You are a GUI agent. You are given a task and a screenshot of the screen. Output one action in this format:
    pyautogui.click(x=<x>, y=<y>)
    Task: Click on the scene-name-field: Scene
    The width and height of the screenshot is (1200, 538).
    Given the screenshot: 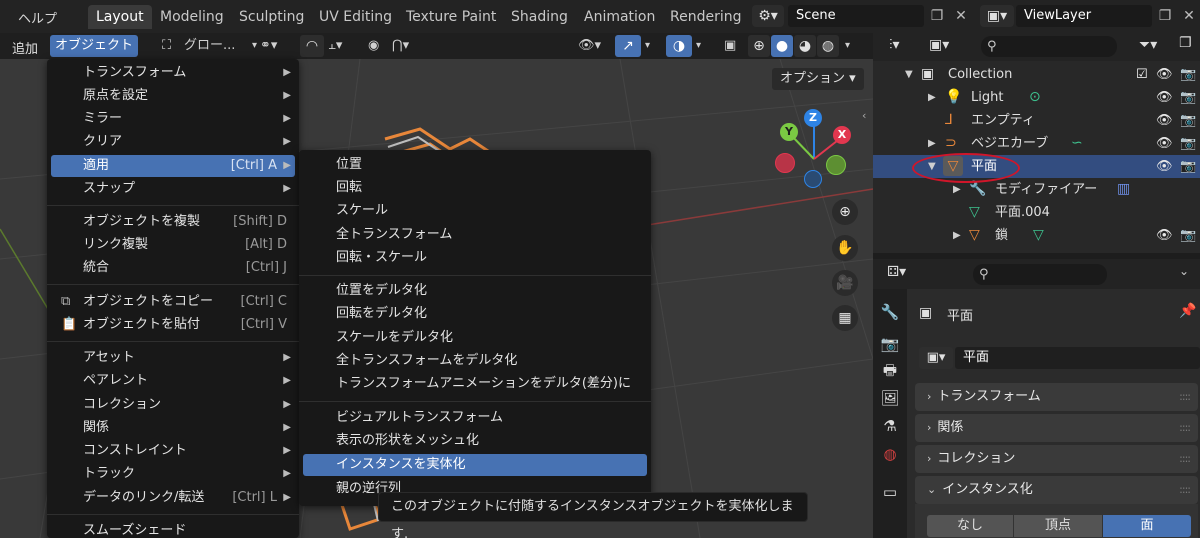 What is the action you would take?
    pyautogui.click(x=856, y=16)
    